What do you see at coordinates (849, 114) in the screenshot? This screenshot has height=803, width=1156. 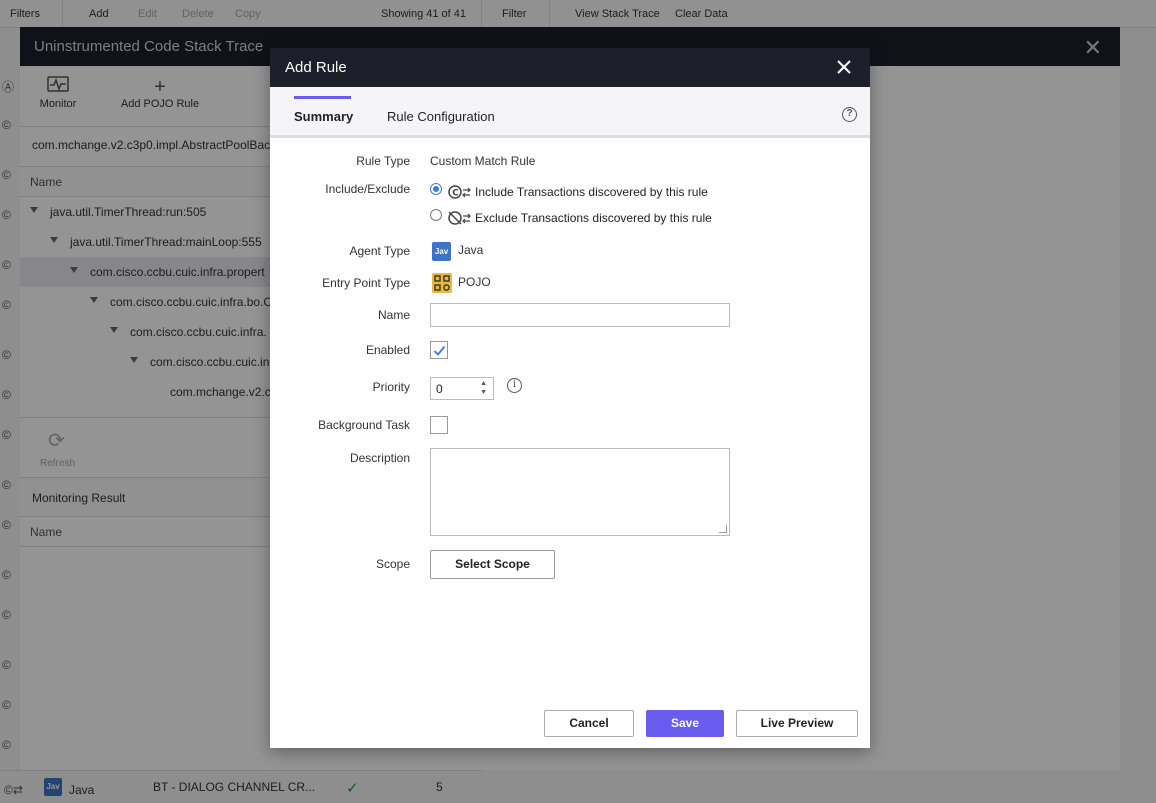 I see `help-icon: ?` at bounding box center [849, 114].